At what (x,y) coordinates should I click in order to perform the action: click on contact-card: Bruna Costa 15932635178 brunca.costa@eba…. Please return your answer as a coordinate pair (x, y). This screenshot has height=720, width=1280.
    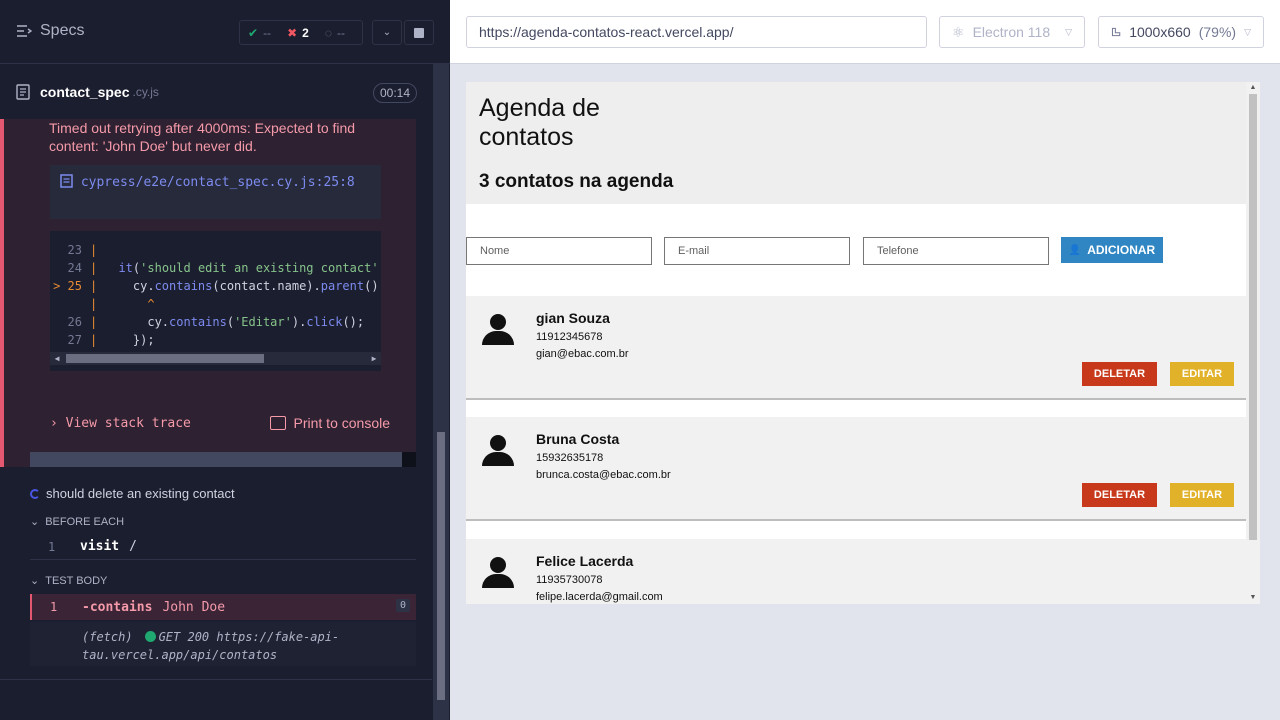
    Looking at the image, I should click on (856, 469).